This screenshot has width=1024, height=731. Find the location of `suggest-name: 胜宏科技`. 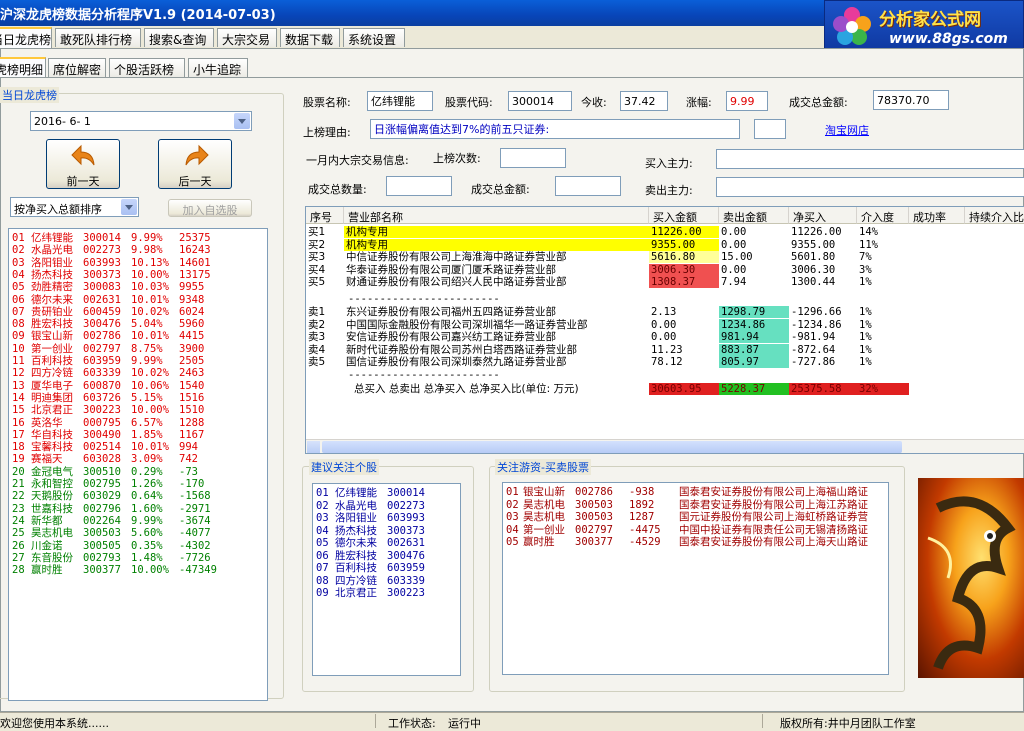

suggest-name: 胜宏科技 is located at coordinates (356, 555).